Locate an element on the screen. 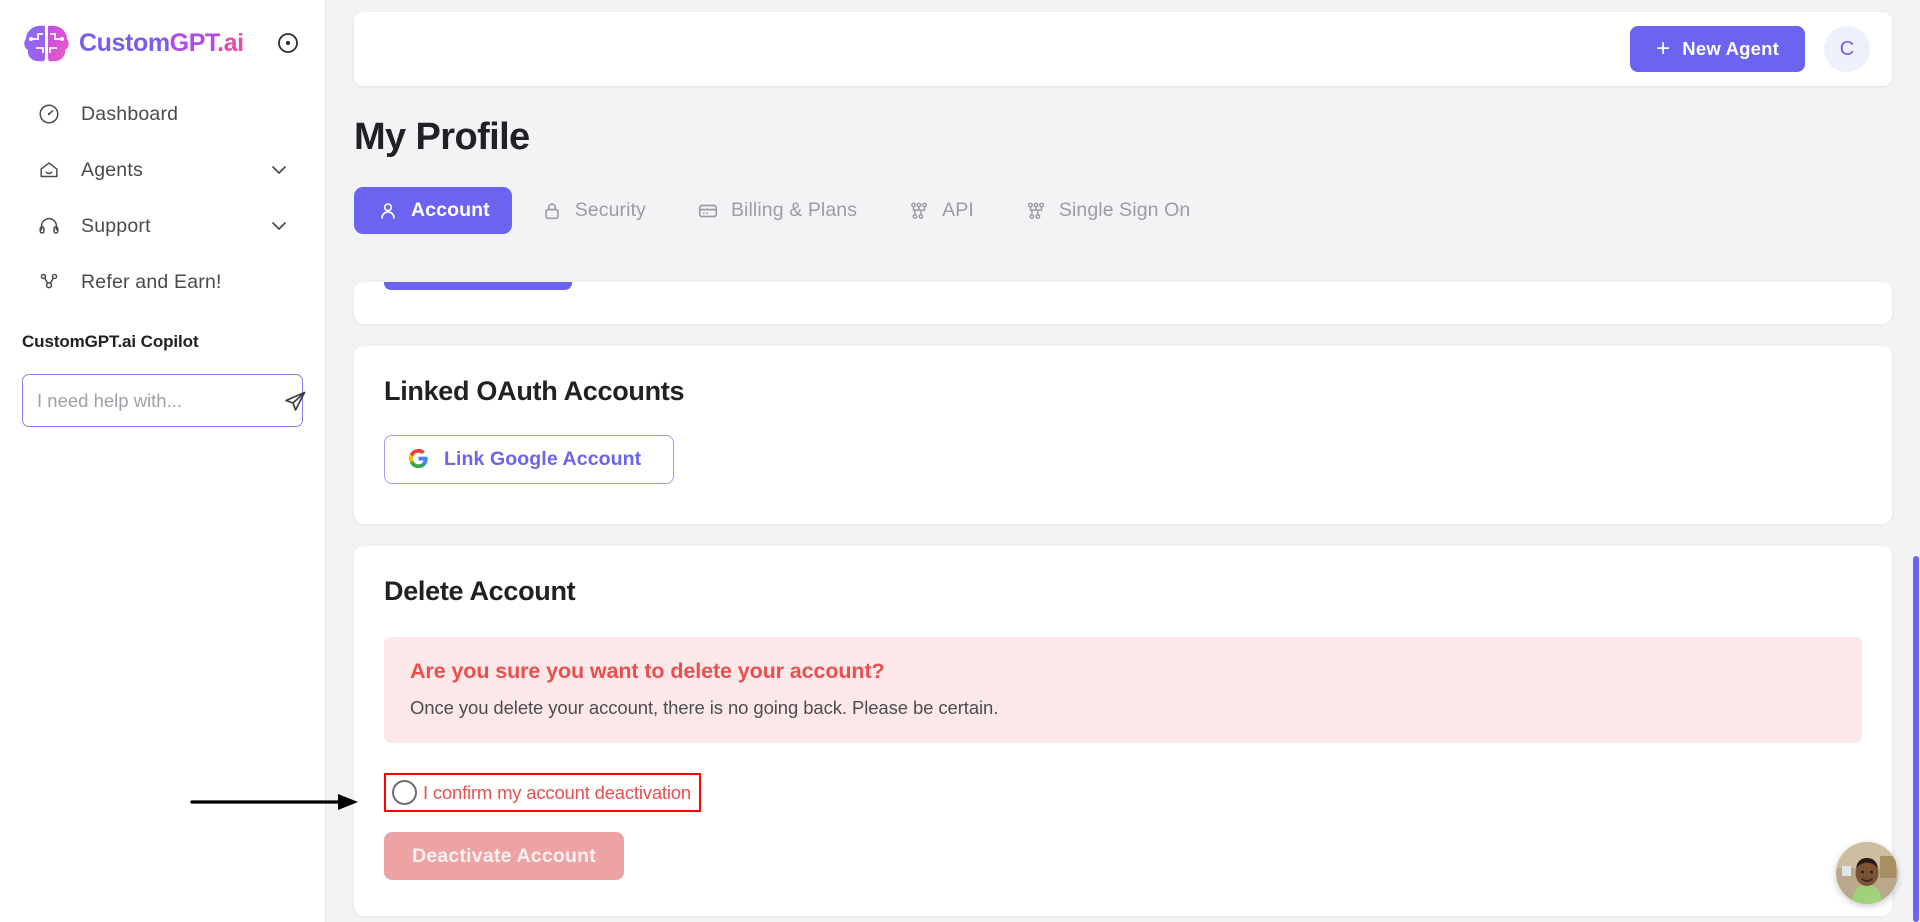 The height and width of the screenshot is (922, 1920). link-google-account-button: Link Google Account is located at coordinates (529, 459).